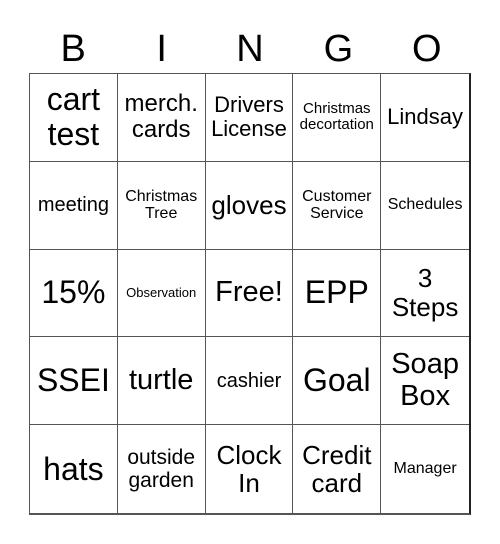  What do you see at coordinates (250, 469) in the screenshot?
I see `bingo-cell: Clock In` at bounding box center [250, 469].